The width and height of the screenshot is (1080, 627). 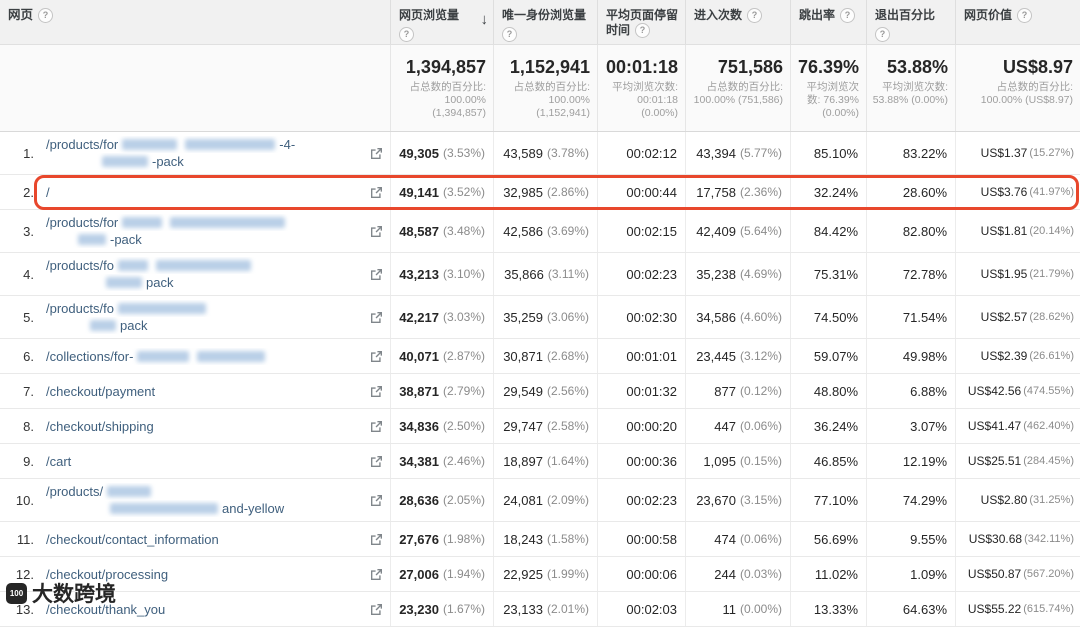 I want to click on entrances-cell: 447 (0.06%), so click(x=737, y=426).